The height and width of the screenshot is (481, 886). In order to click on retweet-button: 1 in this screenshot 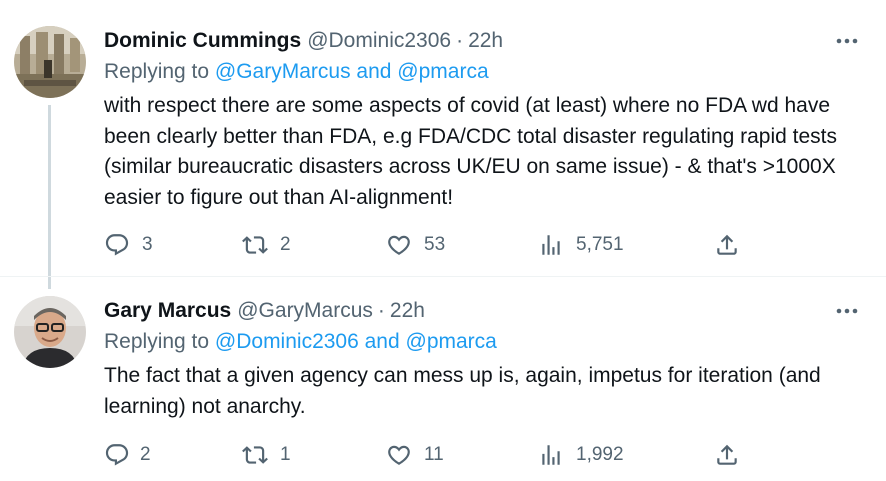, I will do `click(266, 455)`.